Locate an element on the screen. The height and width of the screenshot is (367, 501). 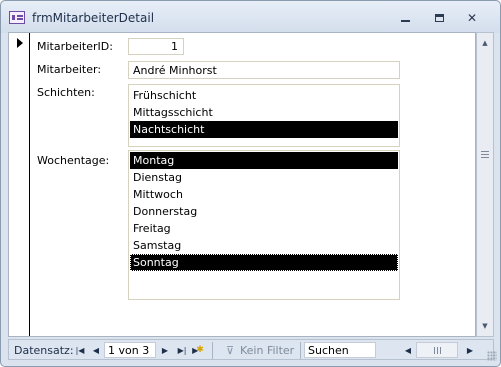
new-record-star-icon: ✱ is located at coordinates (200, 350).